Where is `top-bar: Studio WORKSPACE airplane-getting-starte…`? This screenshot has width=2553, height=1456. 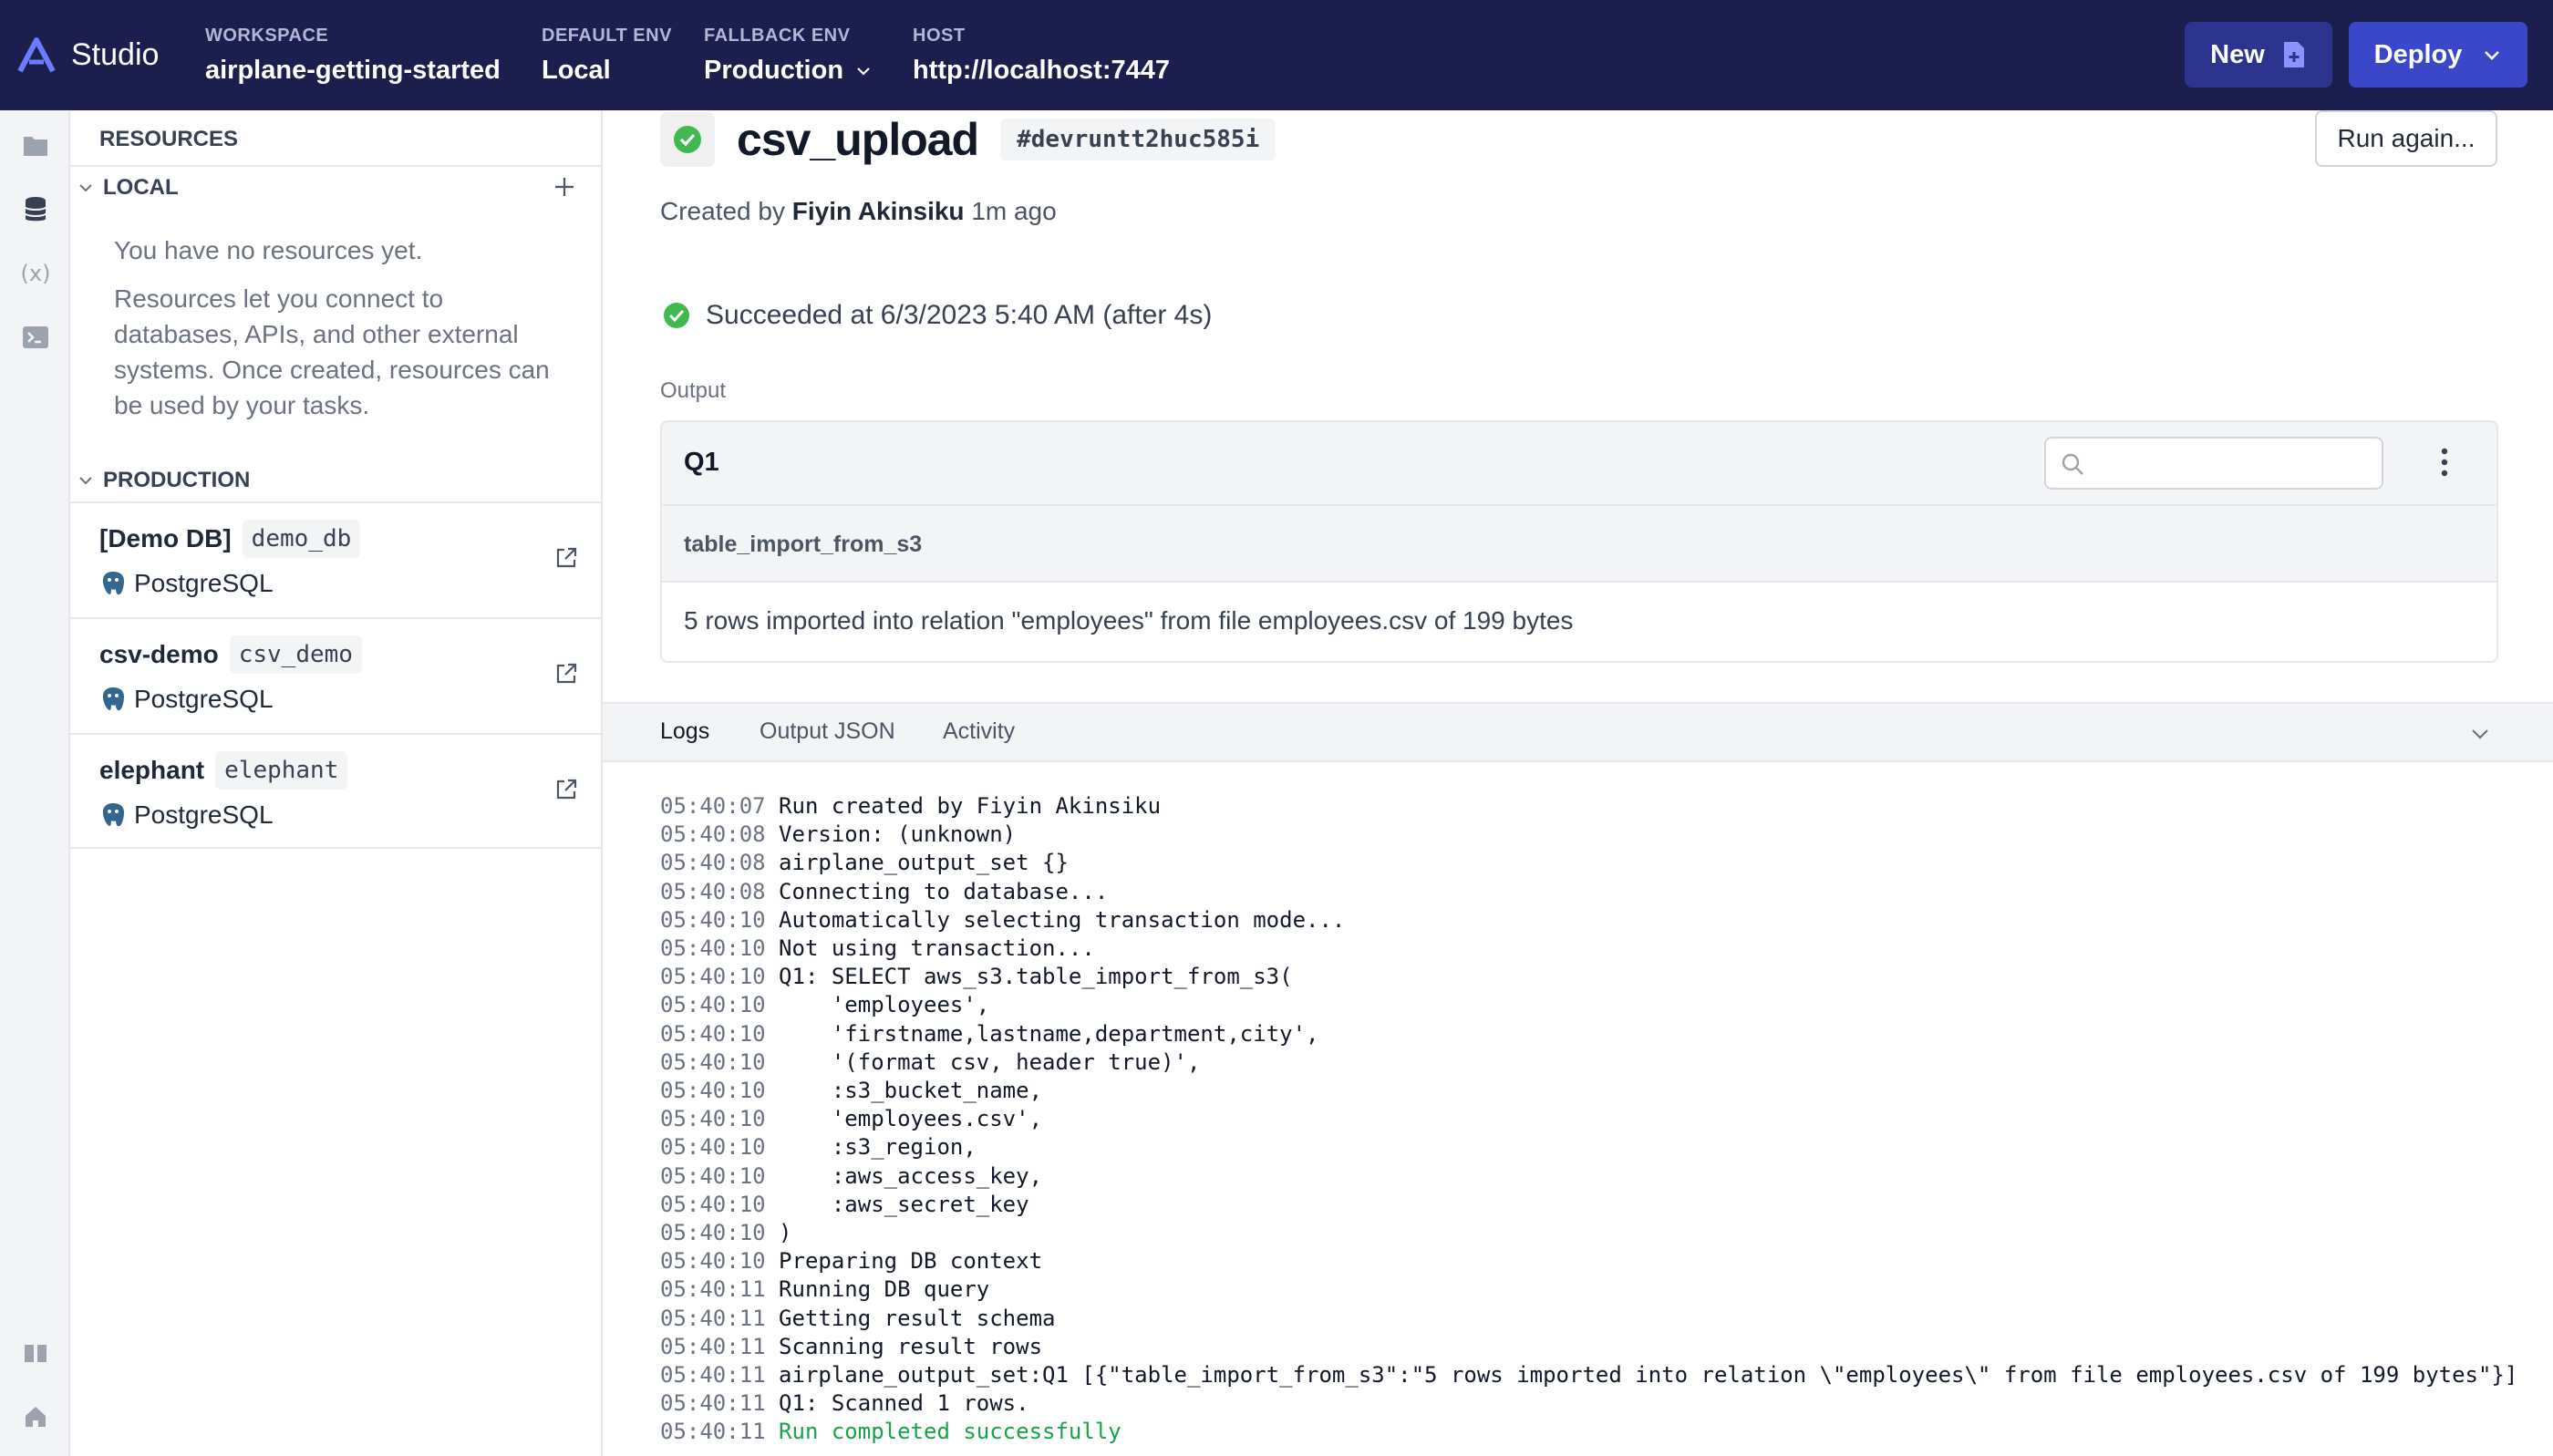 top-bar: Studio WORKSPACE airplane-getting-starte… is located at coordinates (1276, 55).